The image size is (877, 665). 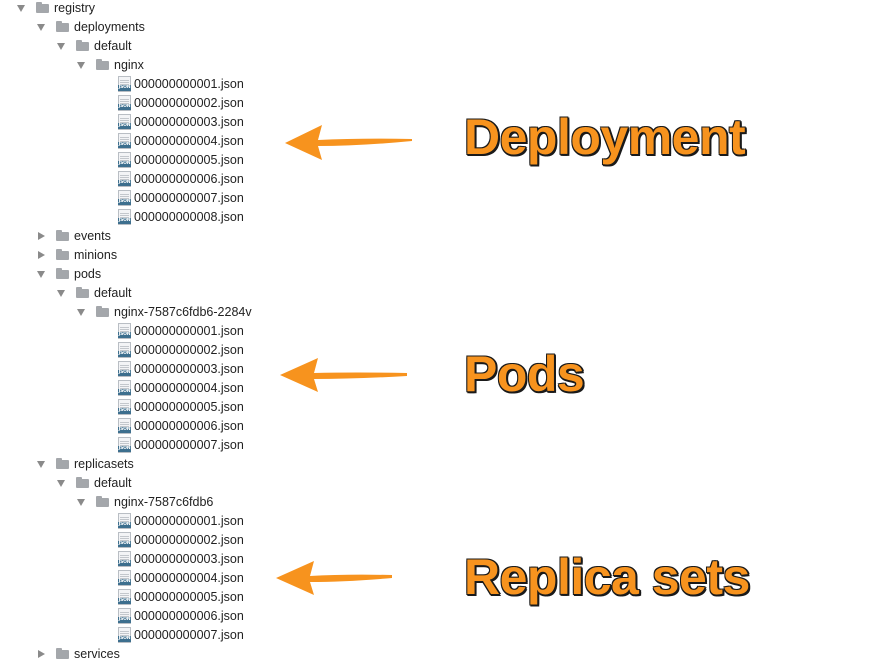 What do you see at coordinates (607, 577) in the screenshot?
I see `annotation-replica-sets-label: Replica sets` at bounding box center [607, 577].